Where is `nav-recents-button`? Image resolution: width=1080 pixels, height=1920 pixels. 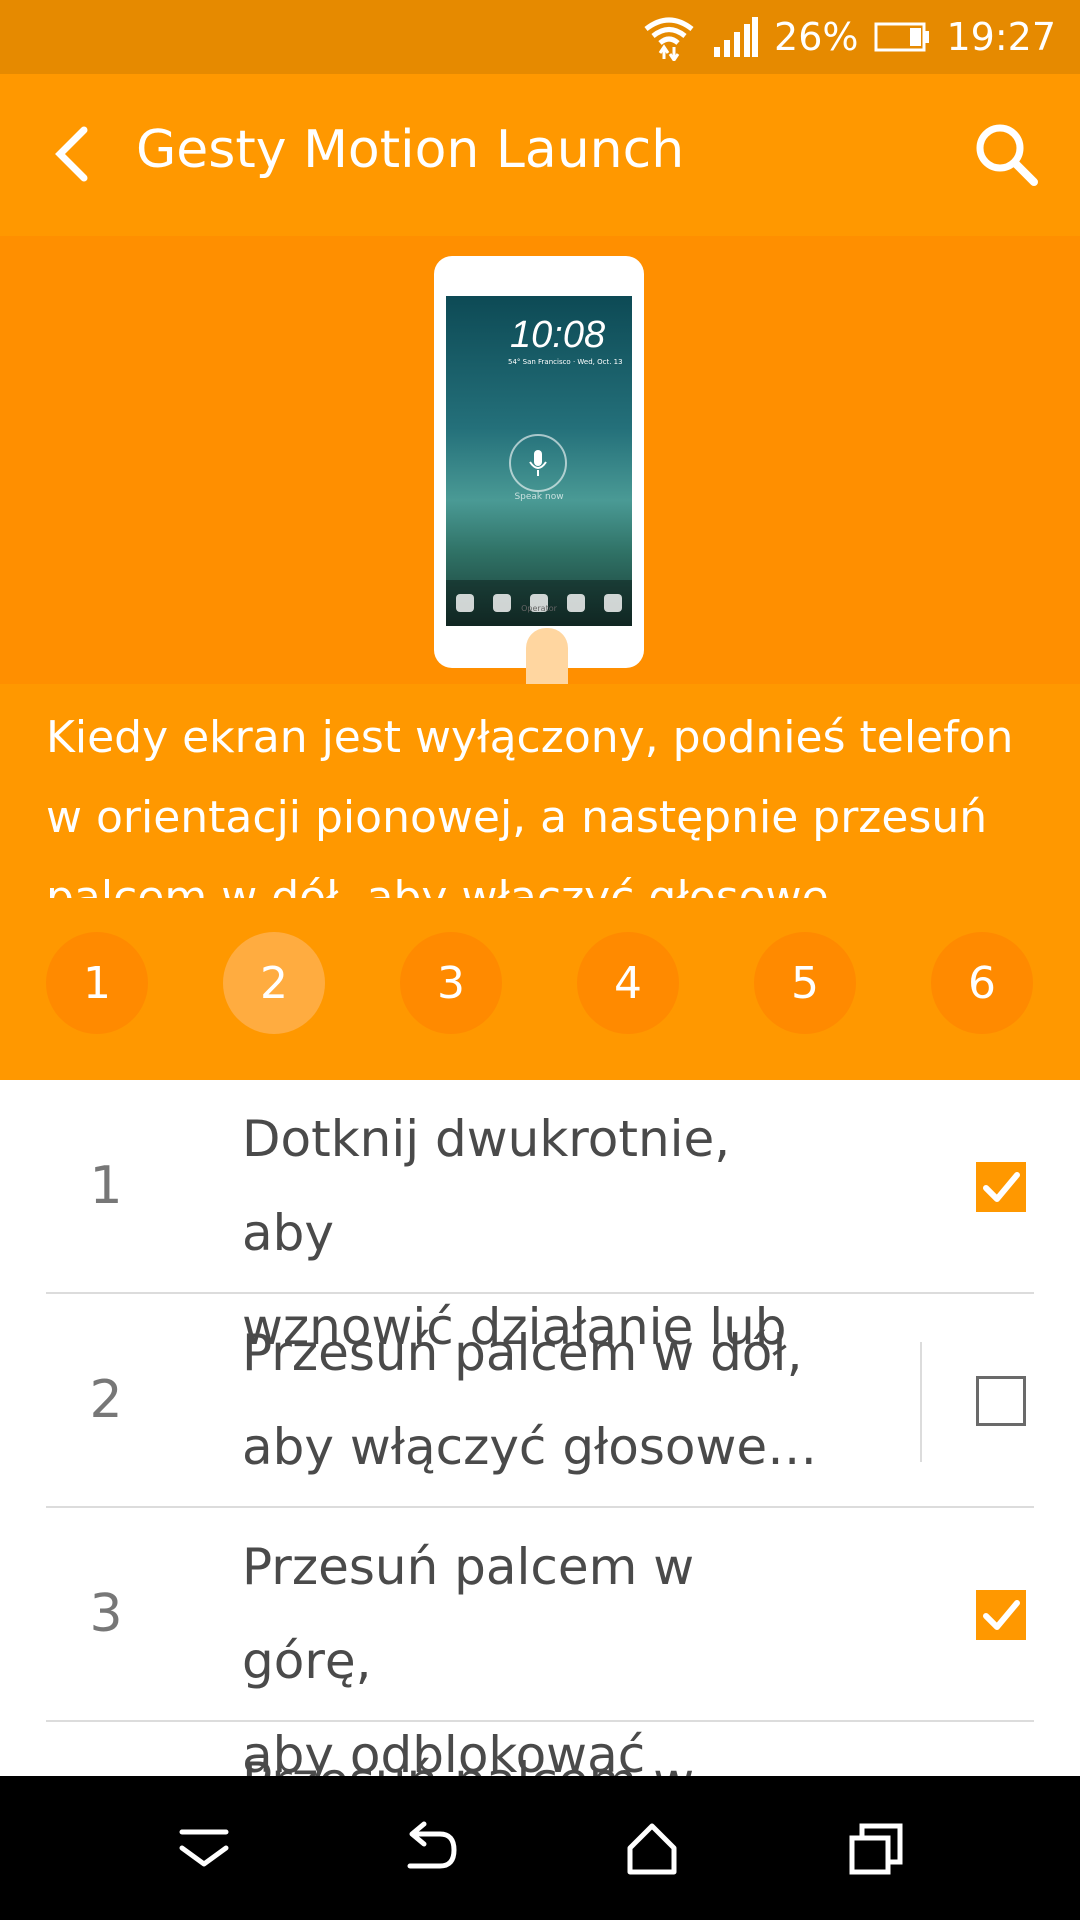 nav-recents-button is located at coordinates (876, 1848).